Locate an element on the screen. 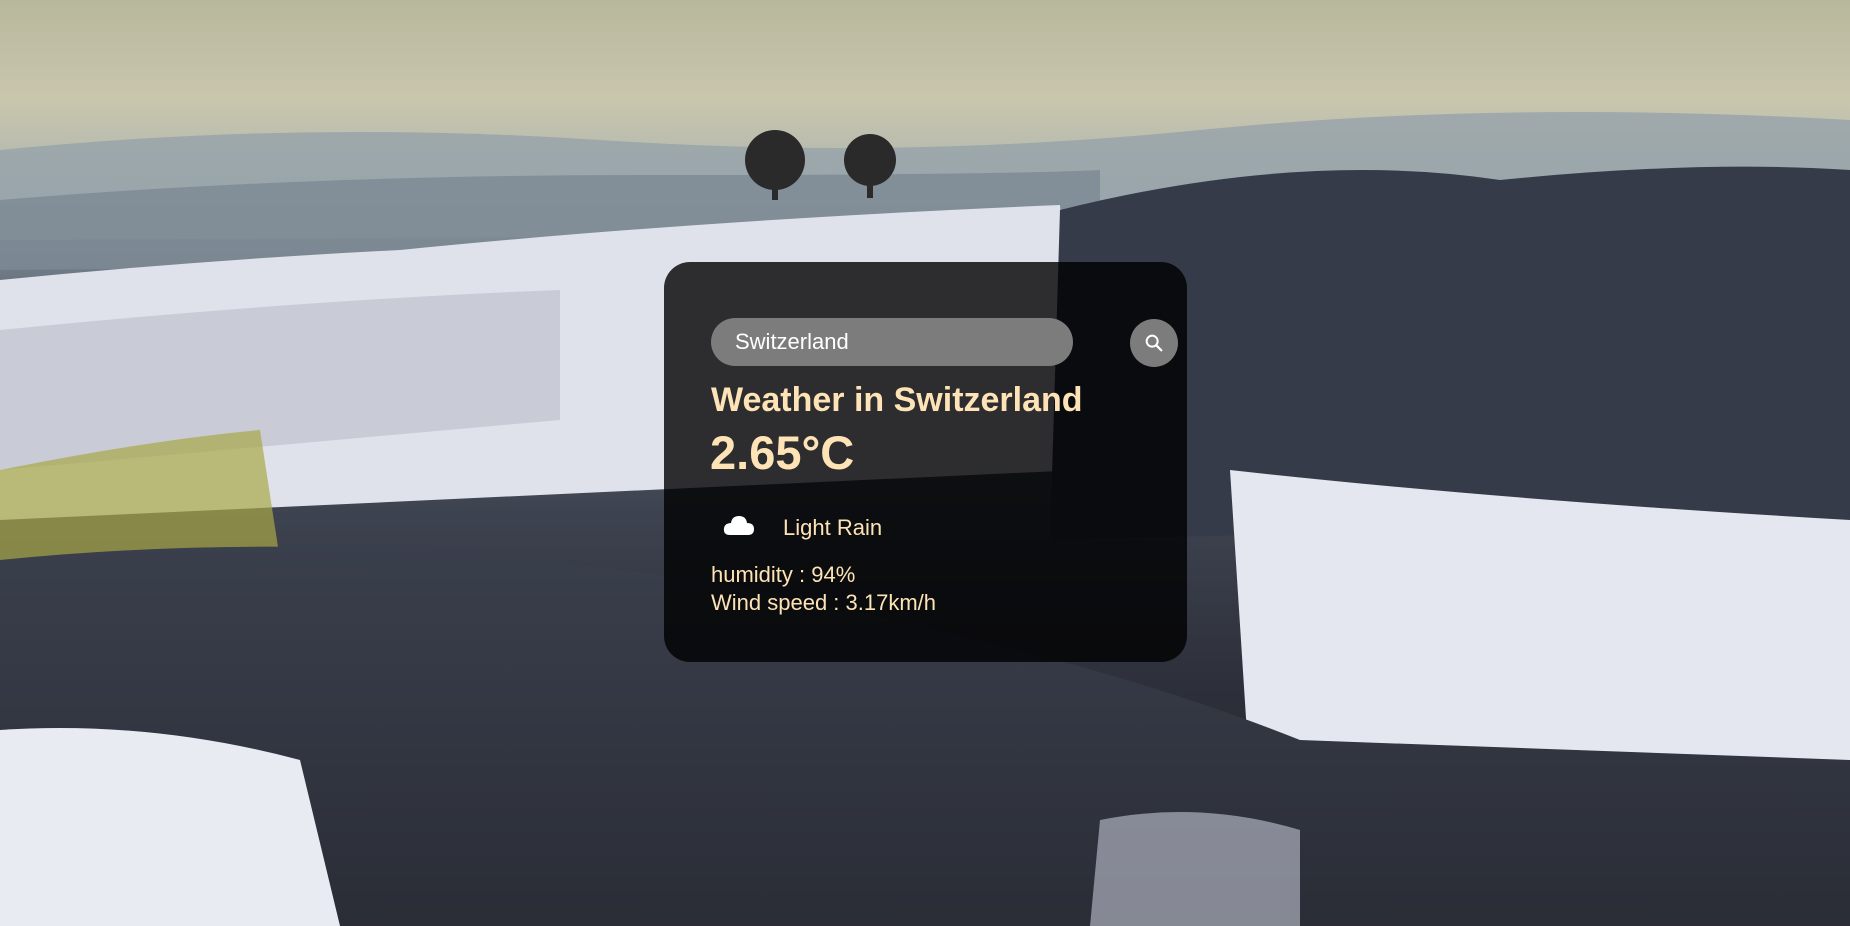  wind-speed: Wind speed : 3.17km/h is located at coordinates (824, 602).